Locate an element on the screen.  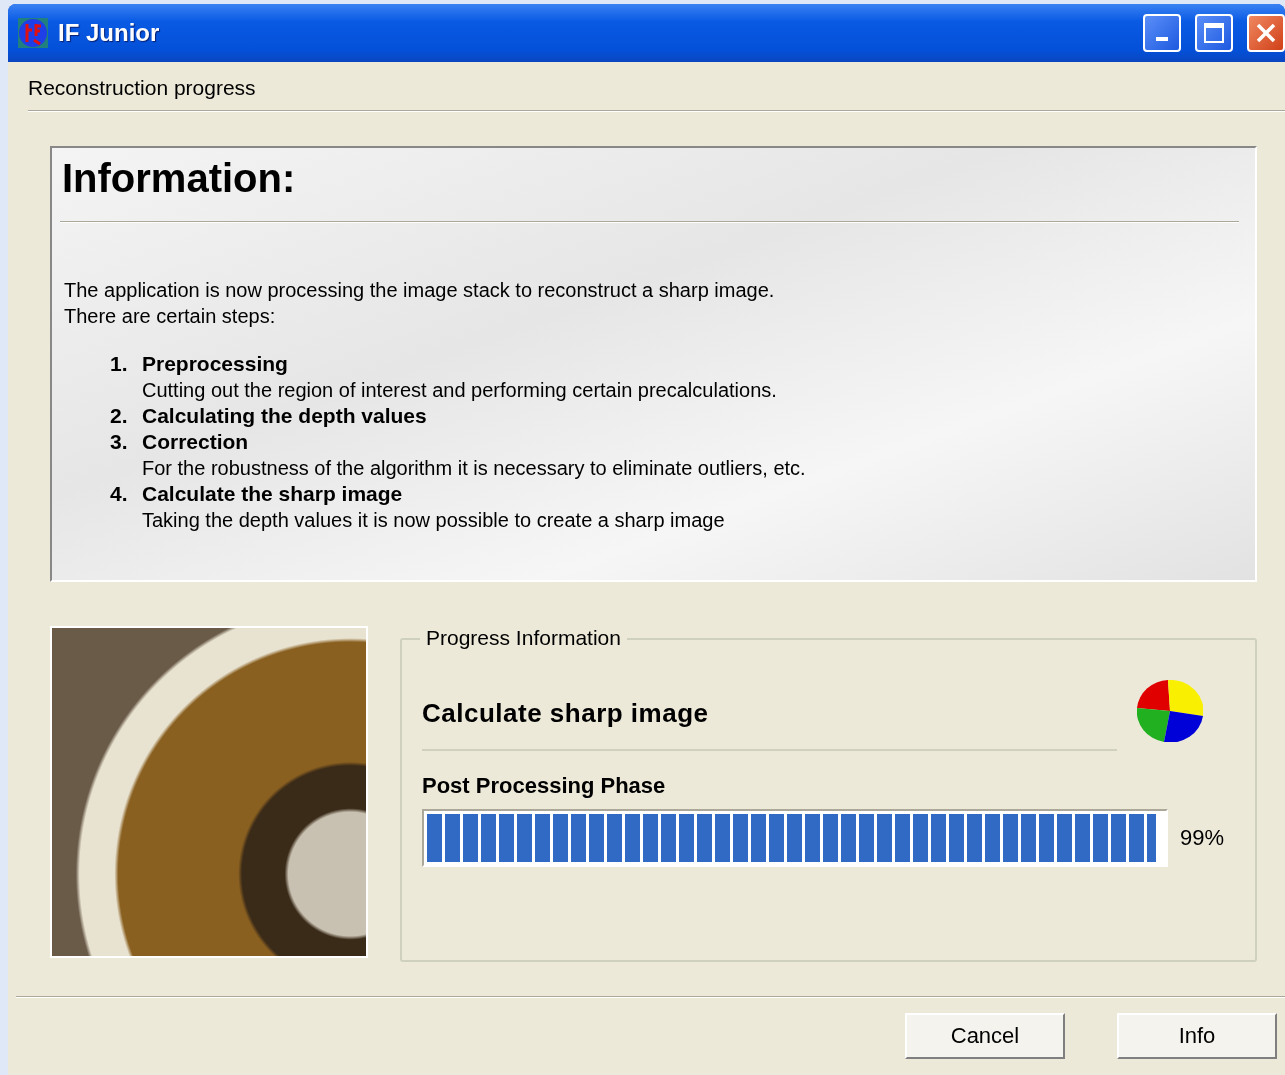
step-title: Calculating the depth values is located at coordinates (285, 416).